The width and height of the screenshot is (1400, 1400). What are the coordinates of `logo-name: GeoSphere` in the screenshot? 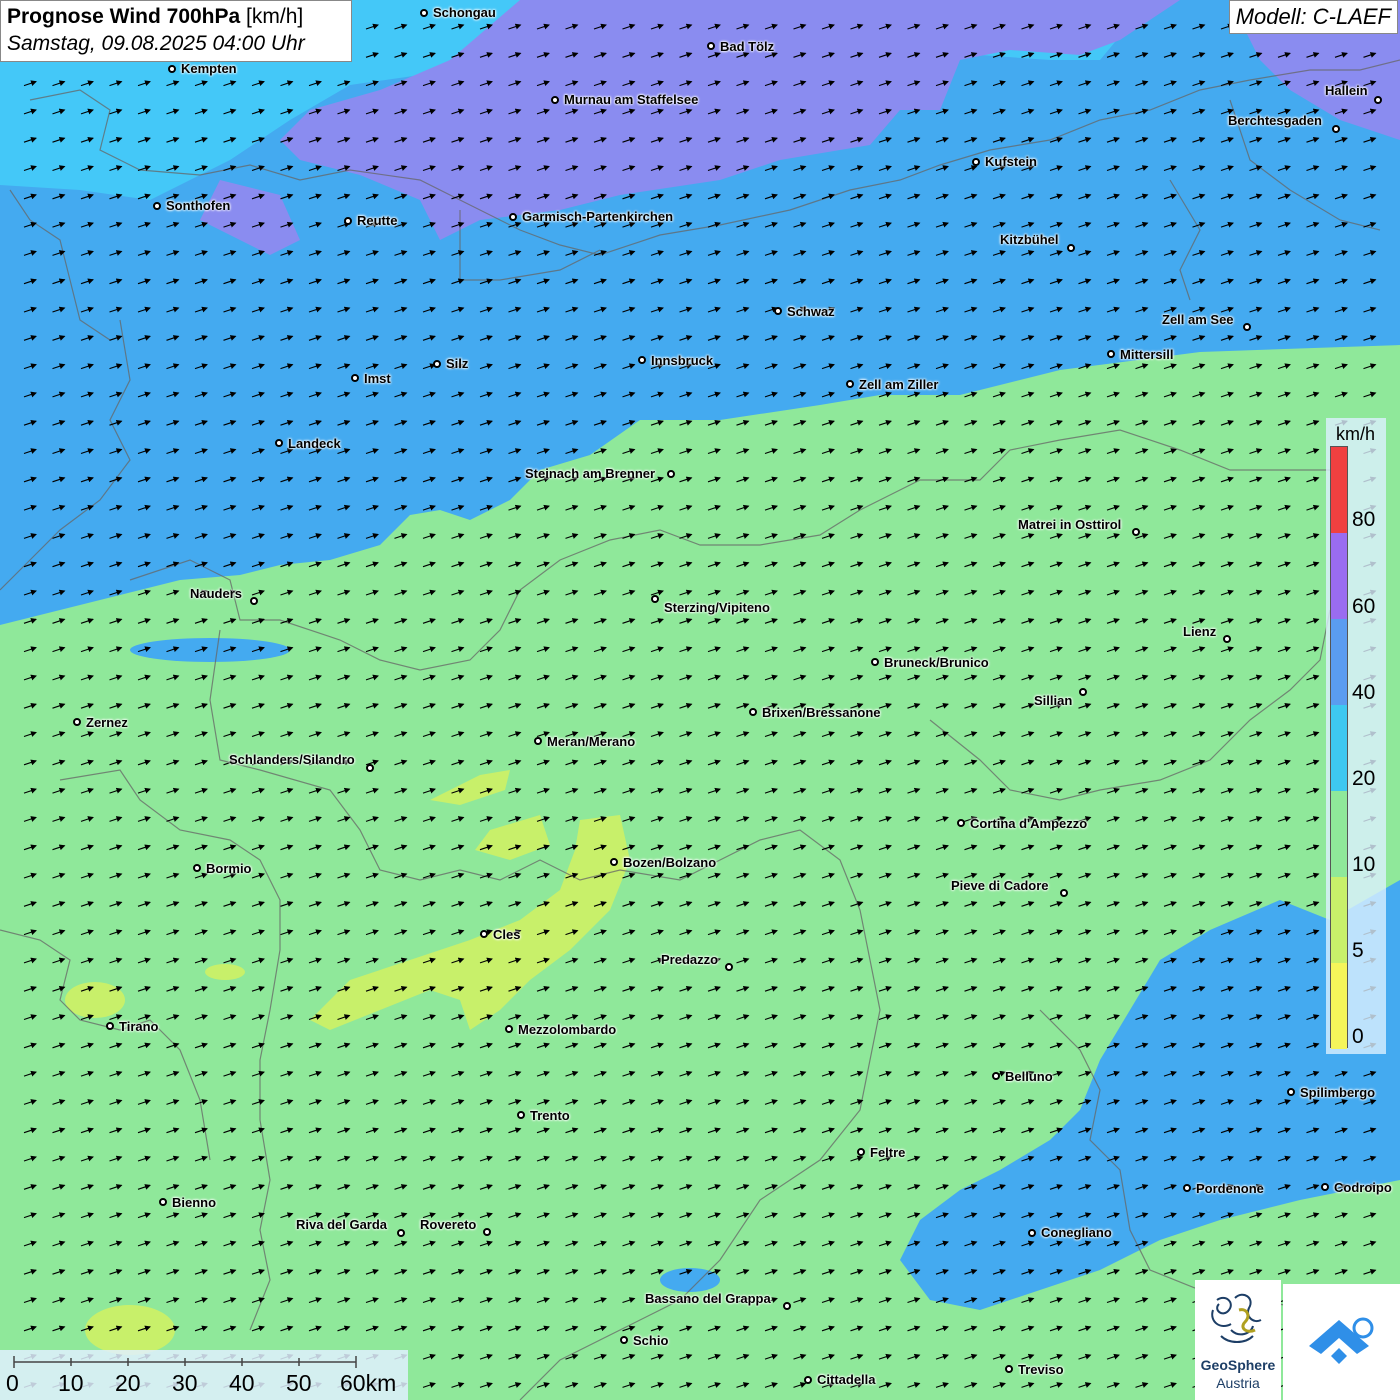 It's located at (1238, 1365).